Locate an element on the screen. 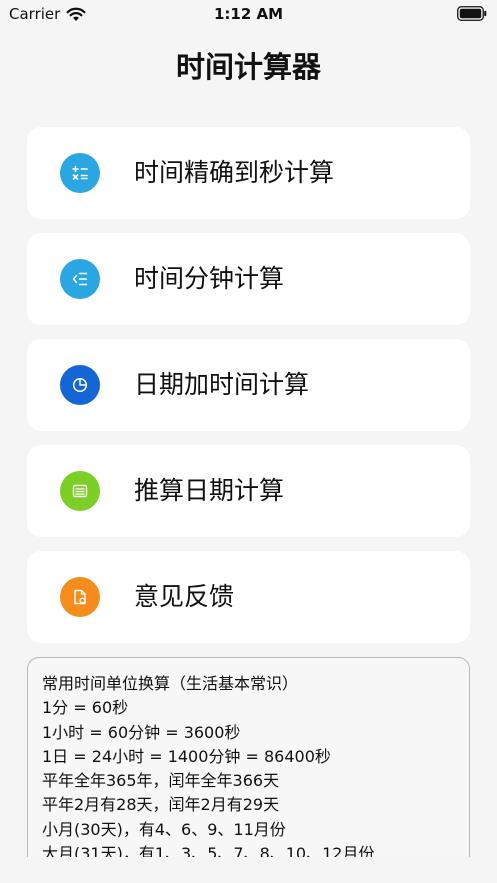 This screenshot has height=883, width=497. page-title: 时间计算器 is located at coordinates (248, 67).